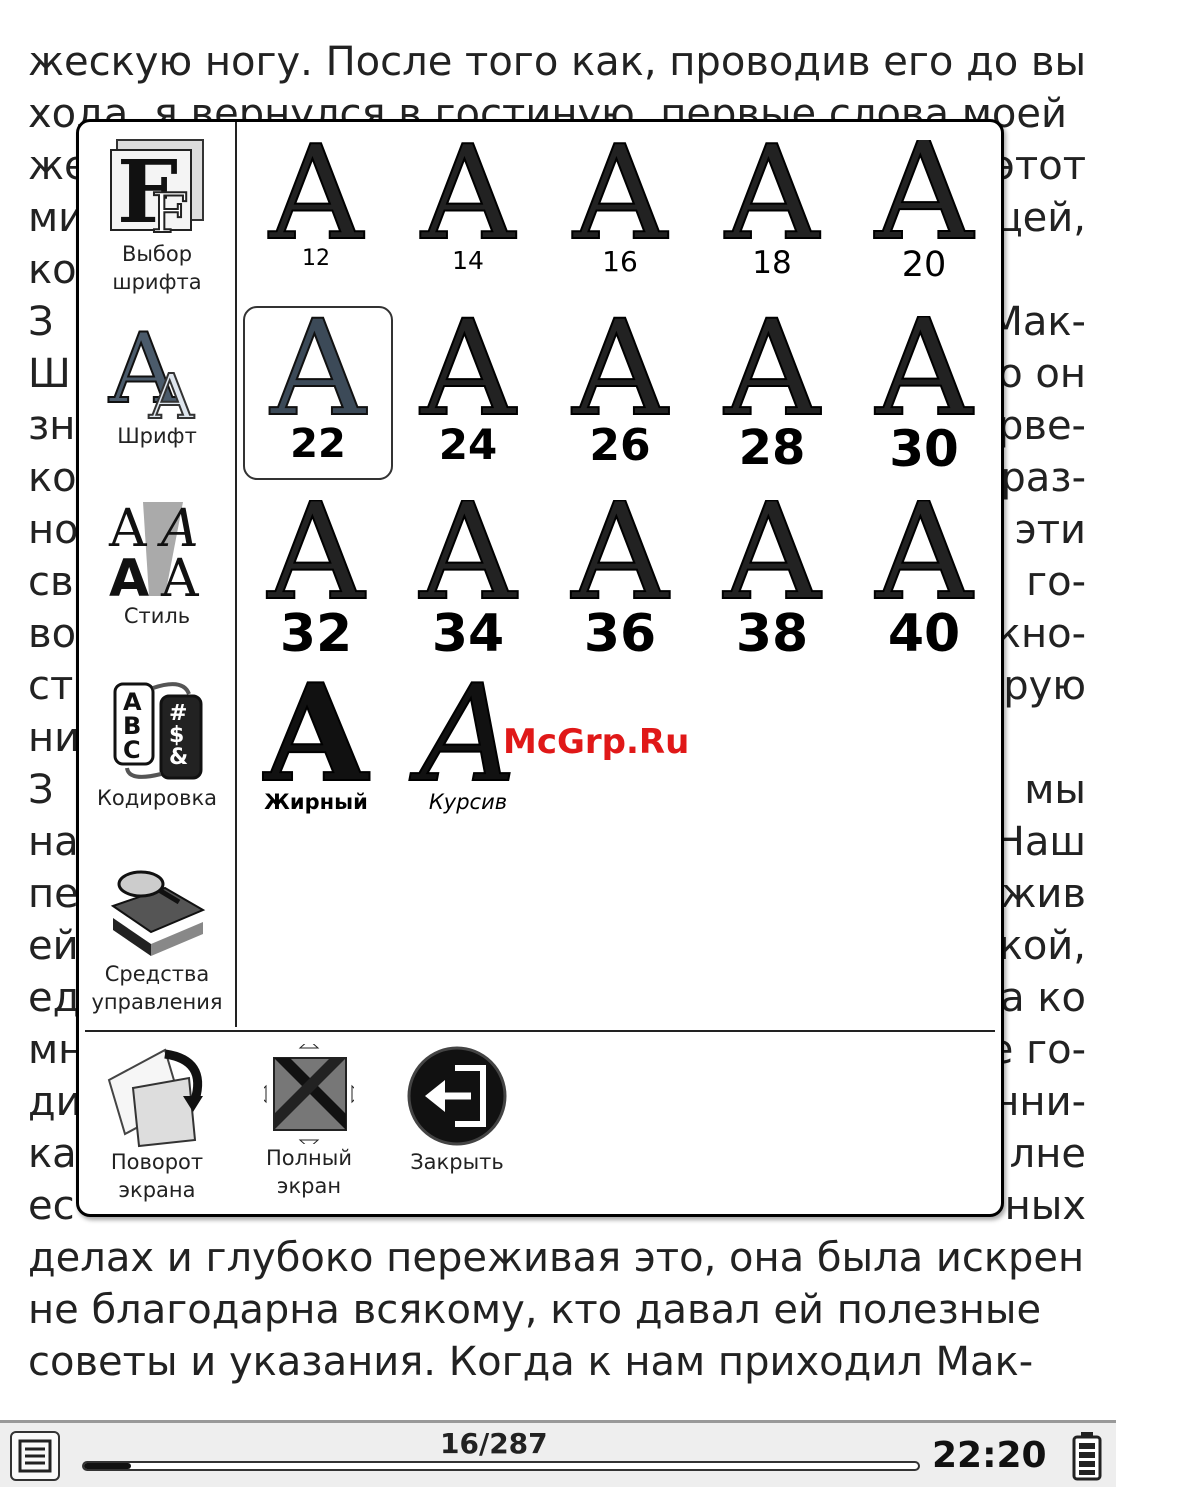 The height and width of the screenshot is (1487, 1190). What do you see at coordinates (772, 634) in the screenshot?
I see `font-size-label: 38` at bounding box center [772, 634].